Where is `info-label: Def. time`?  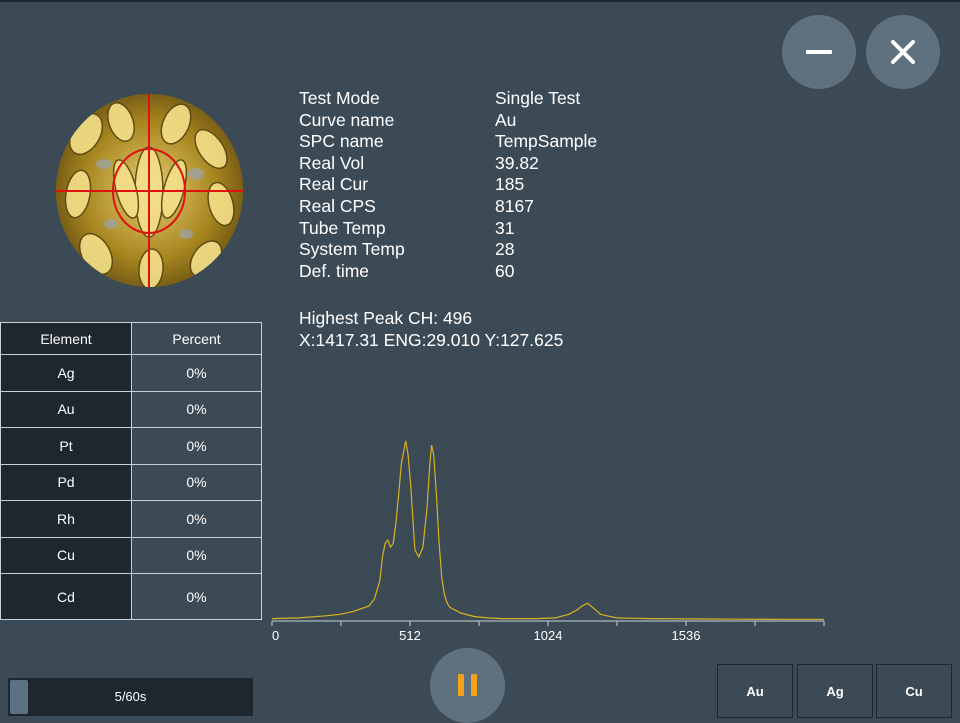 info-label: Def. time is located at coordinates (334, 270).